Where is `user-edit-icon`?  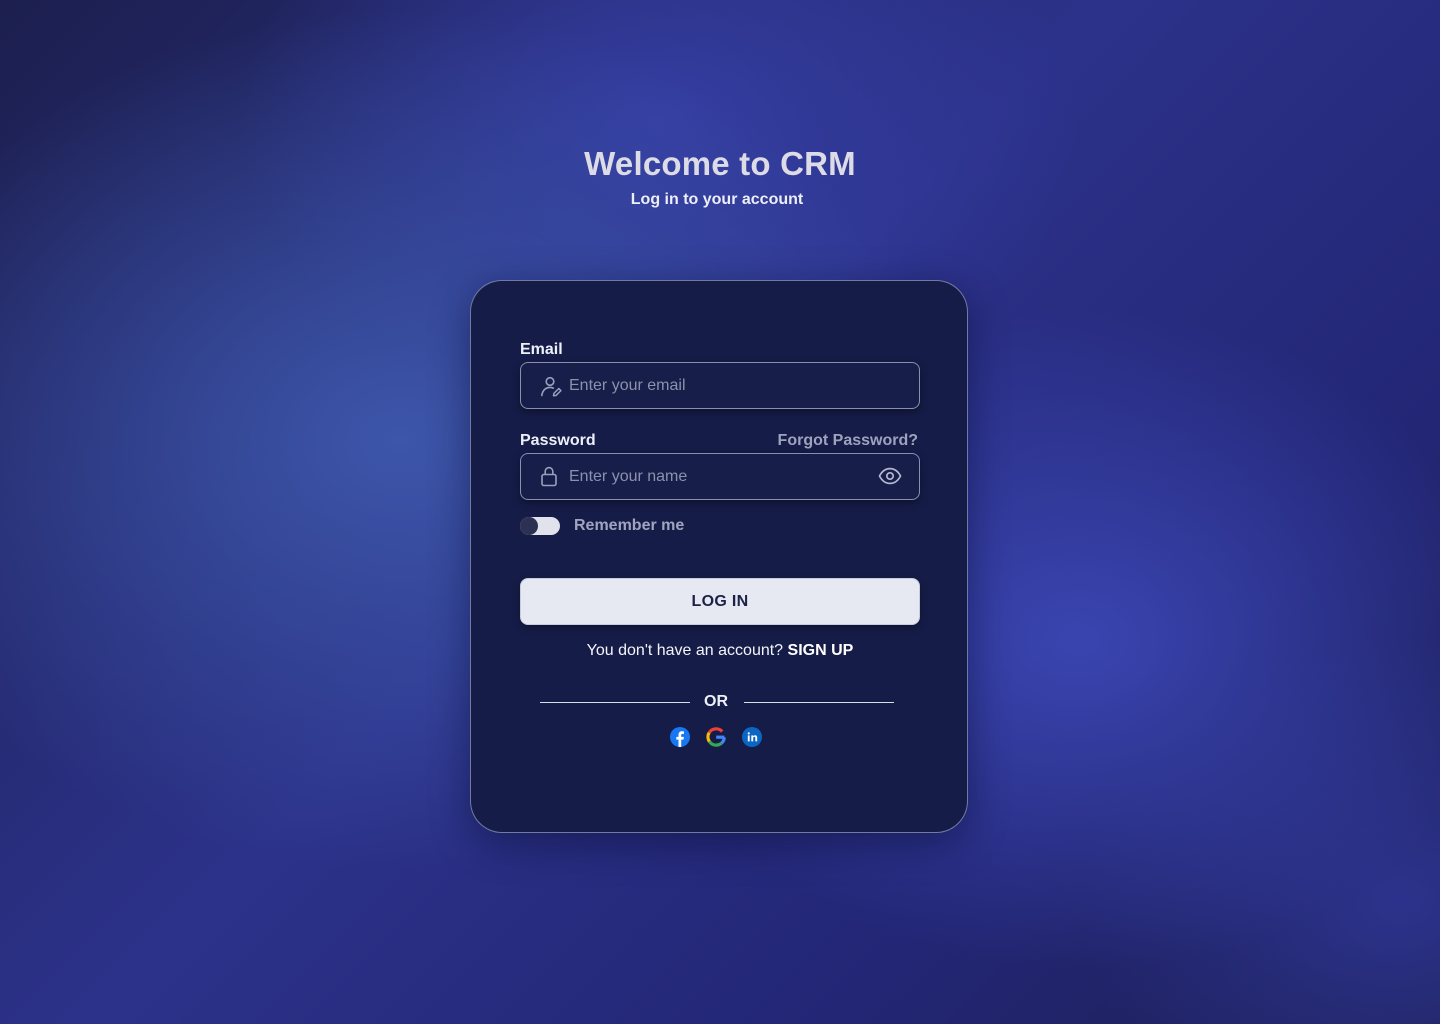
user-edit-icon is located at coordinates (551, 386).